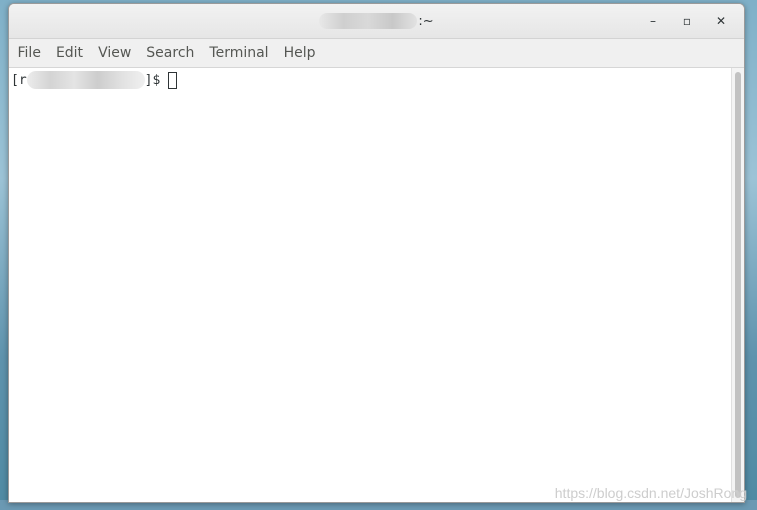 The height and width of the screenshot is (510, 757). What do you see at coordinates (156, 80) in the screenshot?
I see `prompt-close: ]$` at bounding box center [156, 80].